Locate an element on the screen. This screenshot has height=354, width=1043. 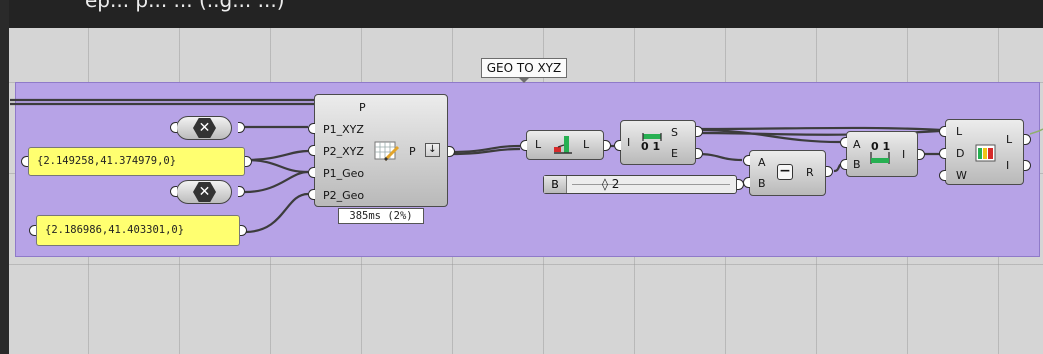
wire-toggle2 is located at coordinates (276, 182).